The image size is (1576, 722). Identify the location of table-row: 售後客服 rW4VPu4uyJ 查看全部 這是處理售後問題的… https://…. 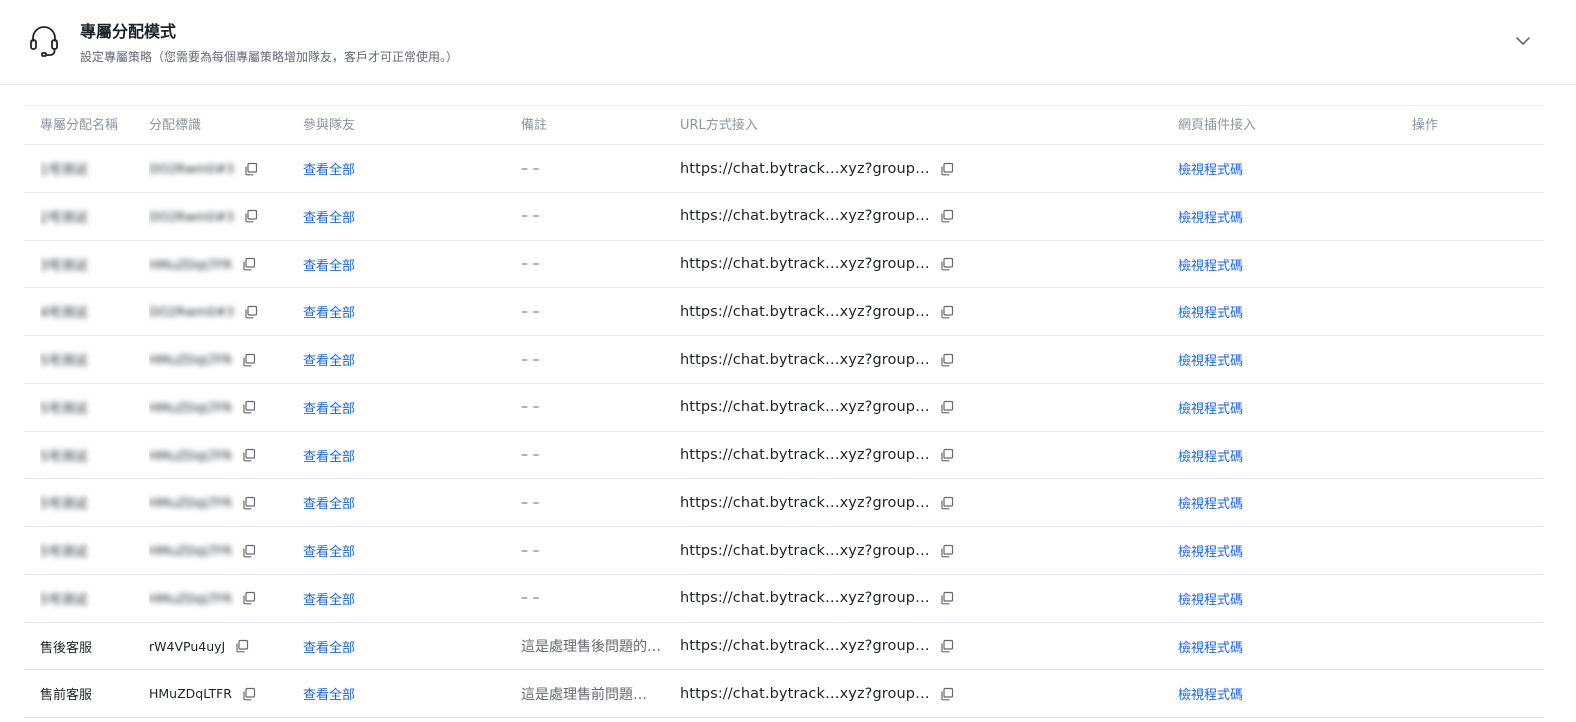
(784, 647).